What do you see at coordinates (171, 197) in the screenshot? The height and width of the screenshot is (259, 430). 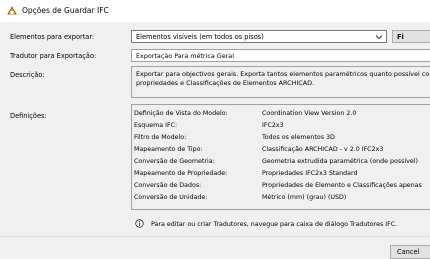 I see `definition-key: Conversão de Unidade:` at bounding box center [171, 197].